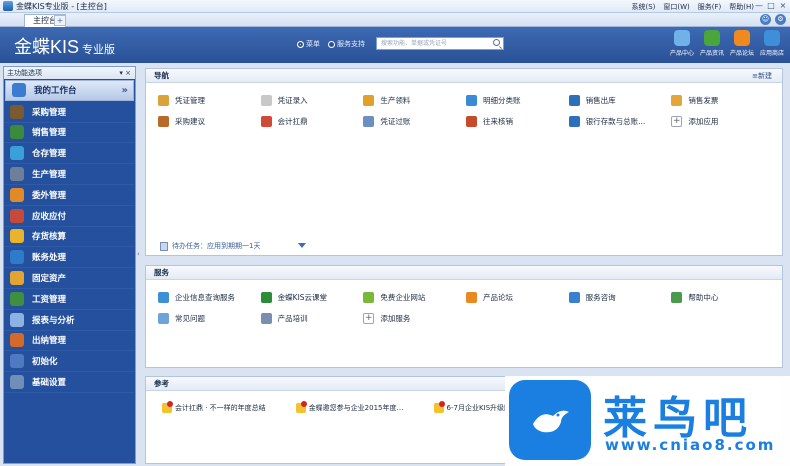 The width and height of the screenshot is (790, 466). What do you see at coordinates (210, 246) in the screenshot?
I see `todo-link: 待办任务：应用到期期一1天` at bounding box center [210, 246].